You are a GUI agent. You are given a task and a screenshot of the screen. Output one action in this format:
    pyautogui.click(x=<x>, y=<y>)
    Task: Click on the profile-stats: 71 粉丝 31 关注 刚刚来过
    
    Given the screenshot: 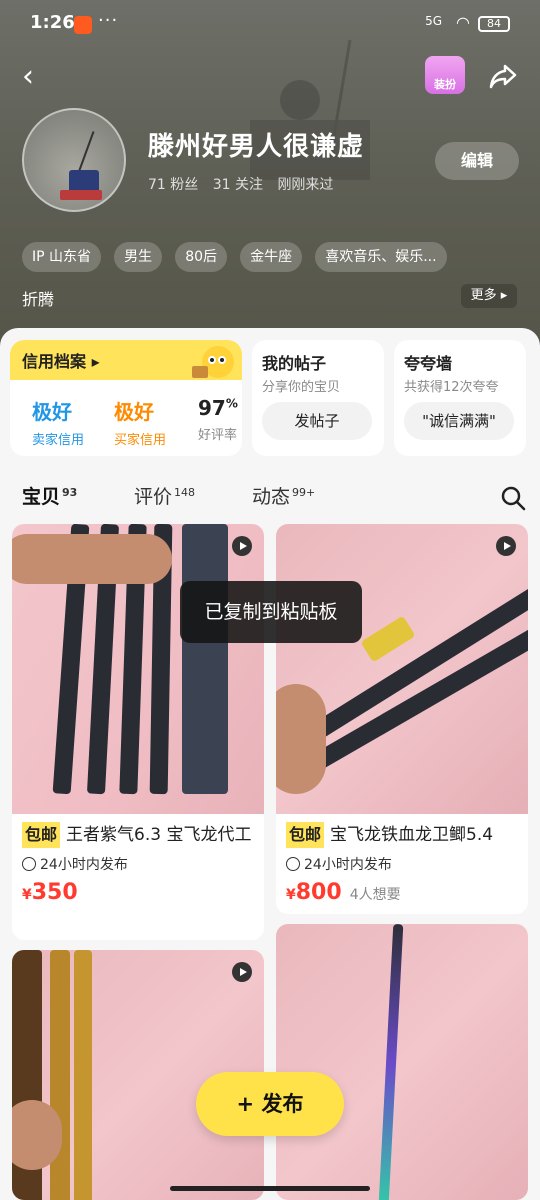 What is the action you would take?
    pyautogui.click(x=245, y=184)
    